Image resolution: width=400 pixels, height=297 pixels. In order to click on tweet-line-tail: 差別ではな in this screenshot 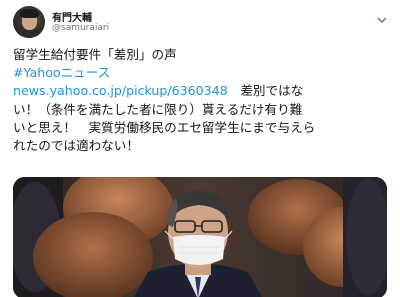, I will do `click(265, 91)`.